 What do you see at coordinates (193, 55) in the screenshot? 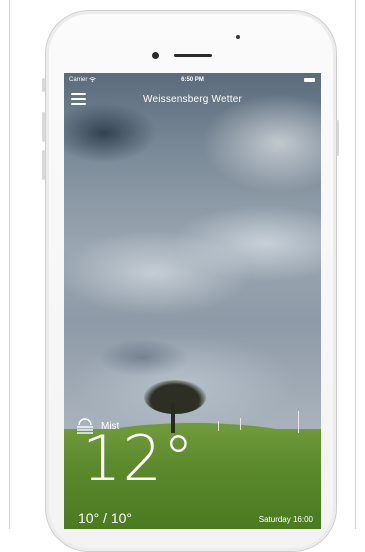
I see `earpiece-speaker` at bounding box center [193, 55].